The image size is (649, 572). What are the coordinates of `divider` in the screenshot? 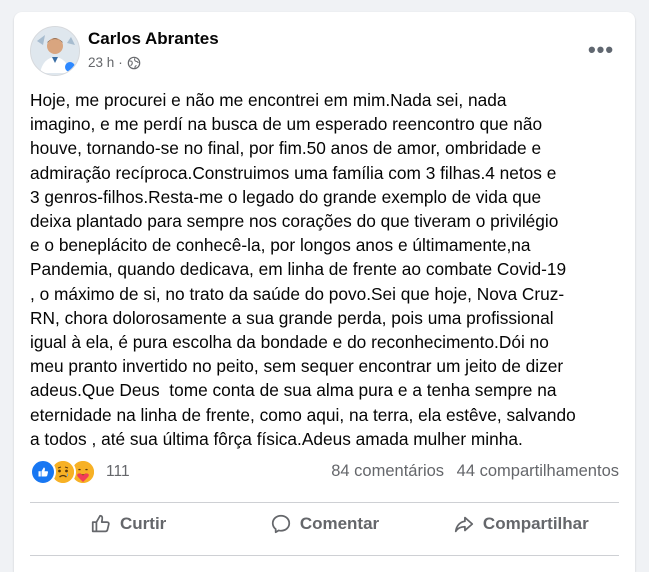 It's located at (324, 502).